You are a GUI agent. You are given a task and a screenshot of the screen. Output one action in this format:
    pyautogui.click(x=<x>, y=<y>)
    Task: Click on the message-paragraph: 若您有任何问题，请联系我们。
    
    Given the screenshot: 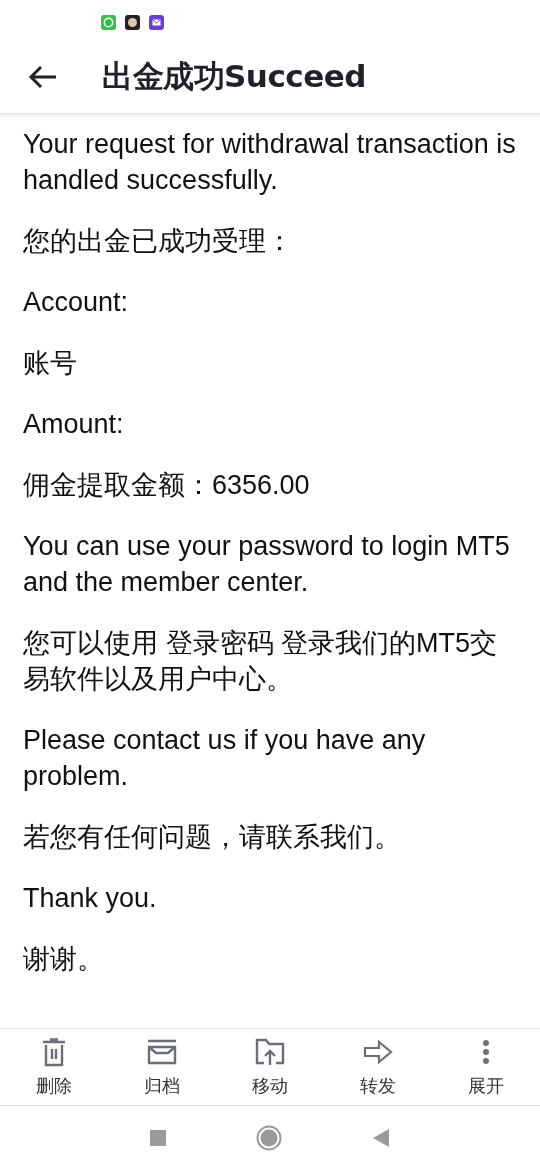 What is the action you would take?
    pyautogui.click(x=212, y=837)
    